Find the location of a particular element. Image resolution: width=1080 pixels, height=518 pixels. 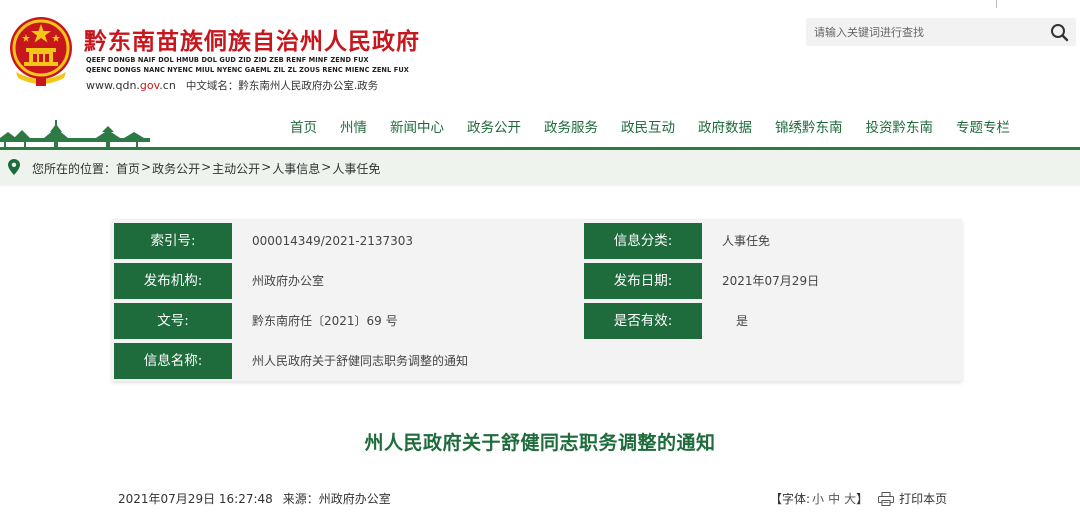

location-pin-icon is located at coordinates (14, 167).